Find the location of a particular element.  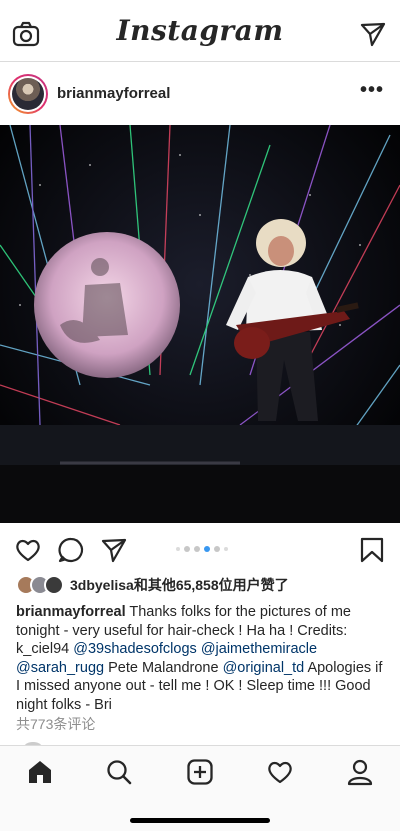

likes-count: 3dbyelisa和其他65,858位用户赞了 is located at coordinates (179, 585).